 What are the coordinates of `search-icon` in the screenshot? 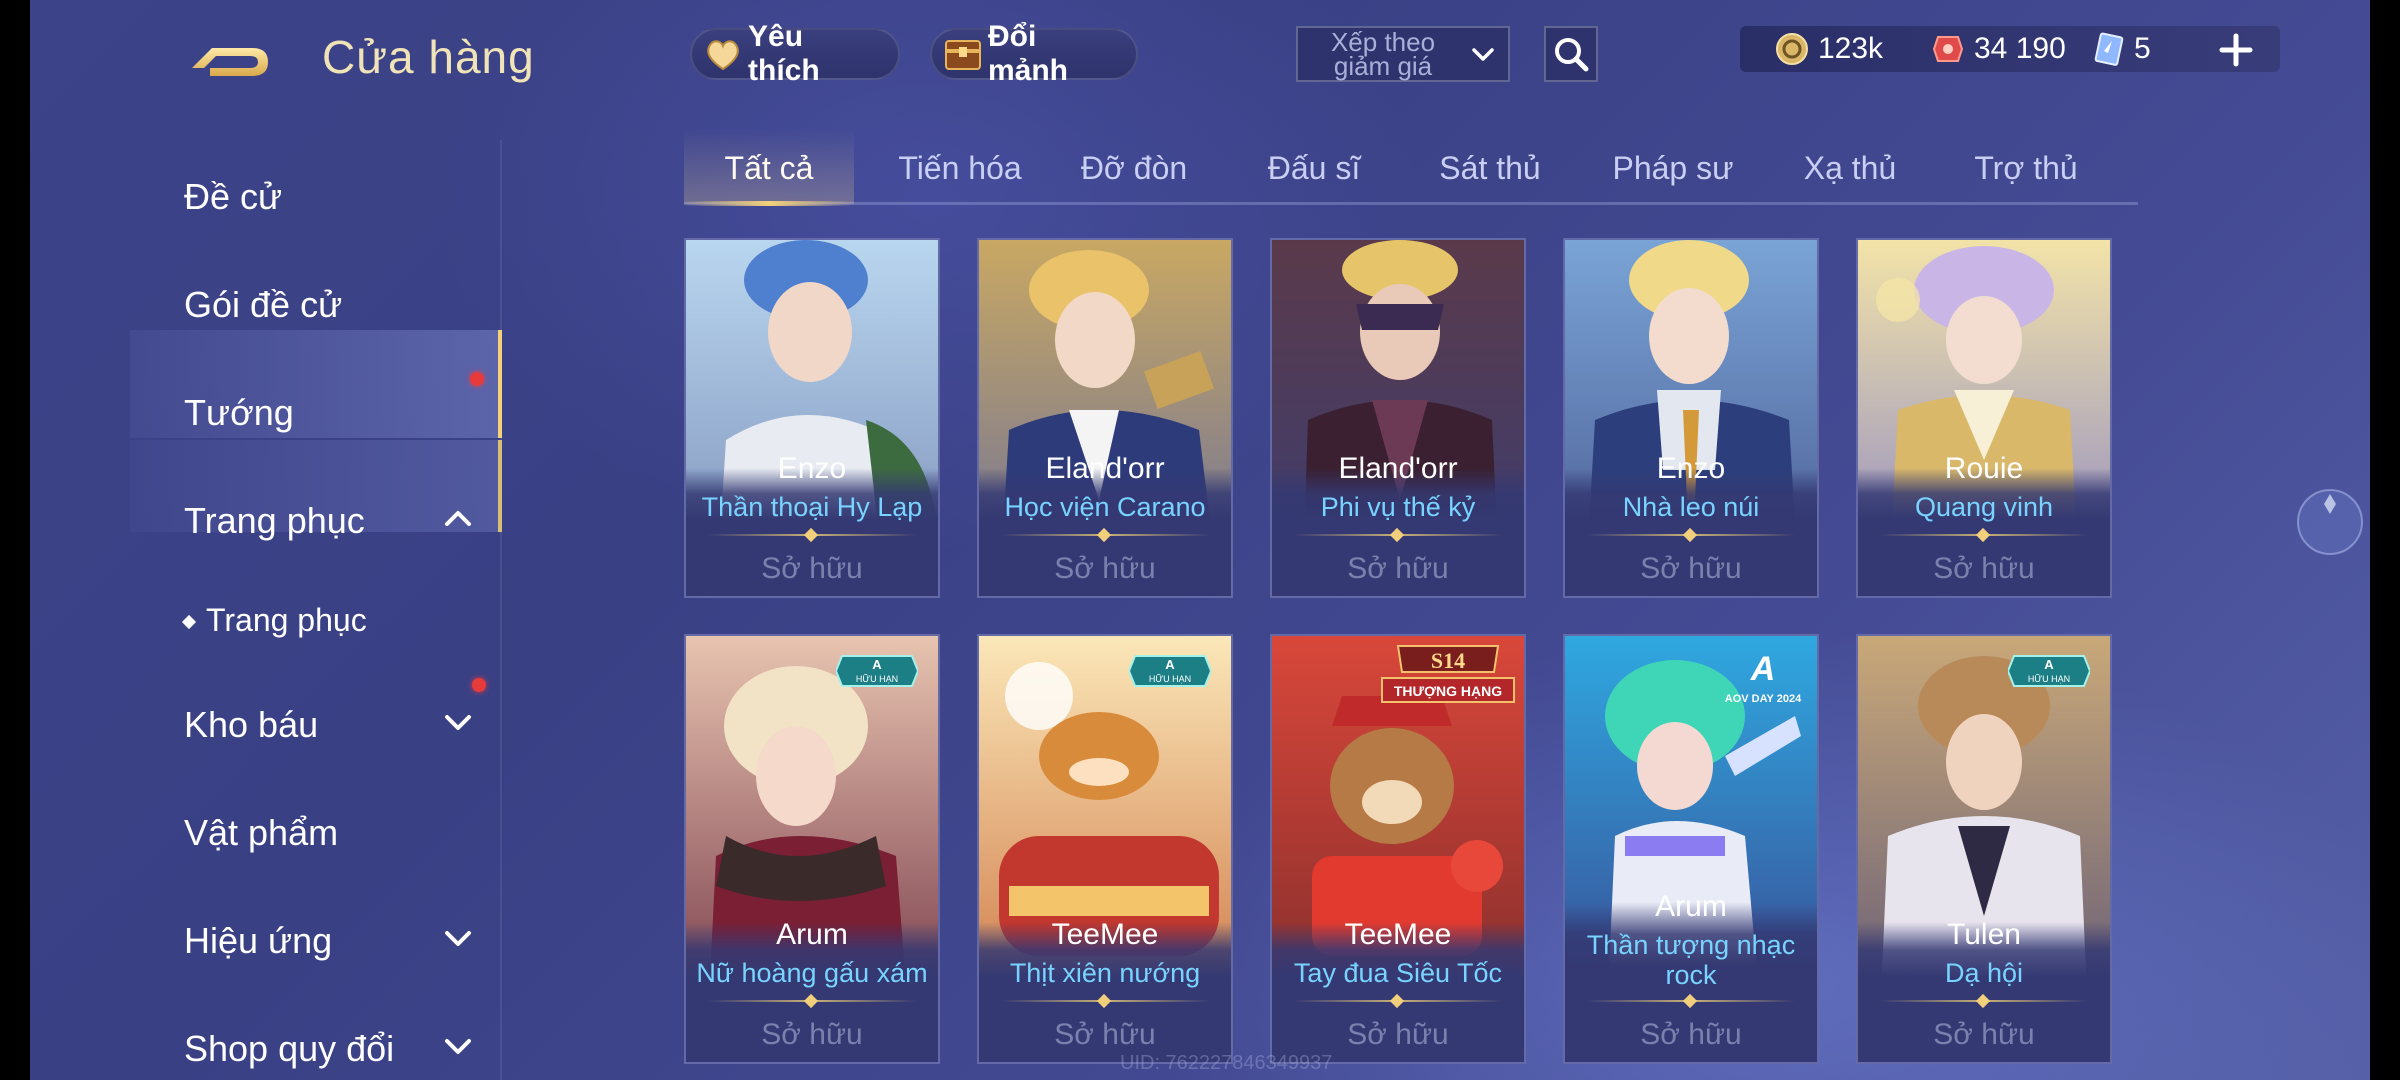 It's located at (1572, 55).